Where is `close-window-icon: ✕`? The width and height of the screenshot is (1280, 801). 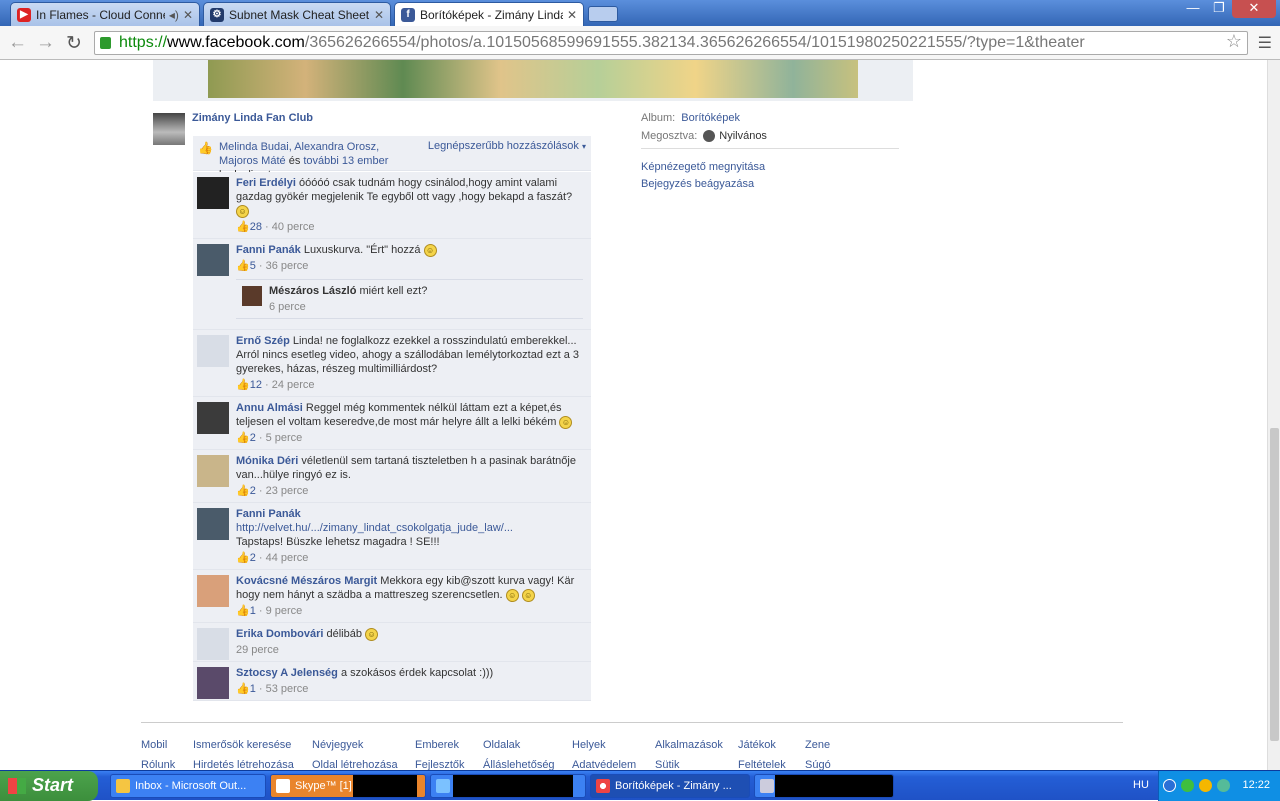 close-window-icon: ✕ is located at coordinates (1254, 9).